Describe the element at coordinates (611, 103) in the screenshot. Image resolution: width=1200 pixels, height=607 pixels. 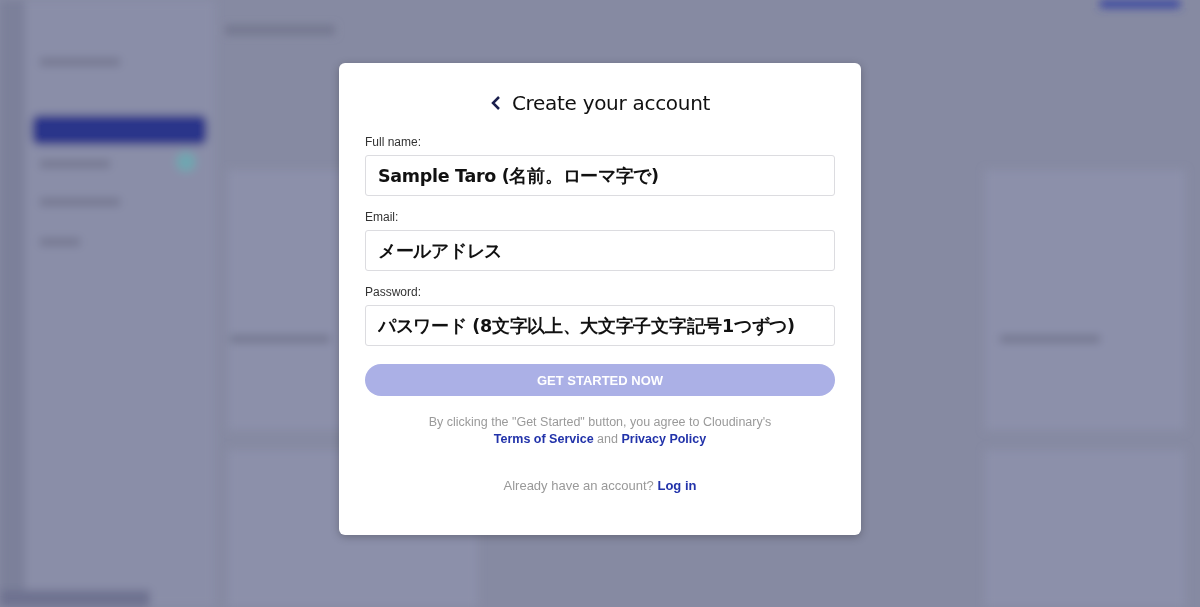
I see `dialog-title: Create your account` at that location.